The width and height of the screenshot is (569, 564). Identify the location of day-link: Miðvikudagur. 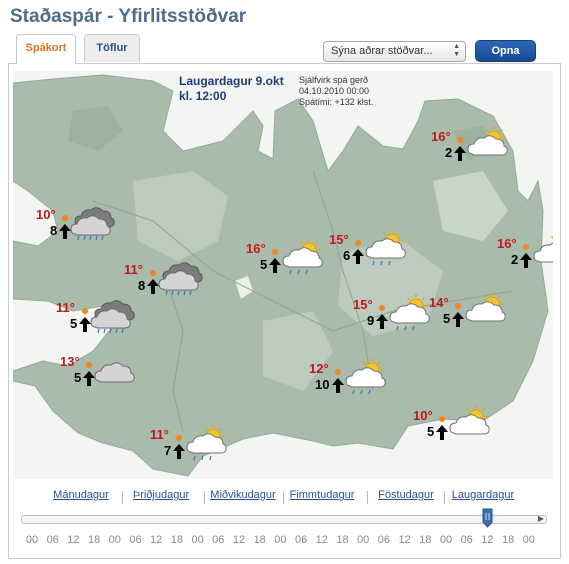
(243, 495).